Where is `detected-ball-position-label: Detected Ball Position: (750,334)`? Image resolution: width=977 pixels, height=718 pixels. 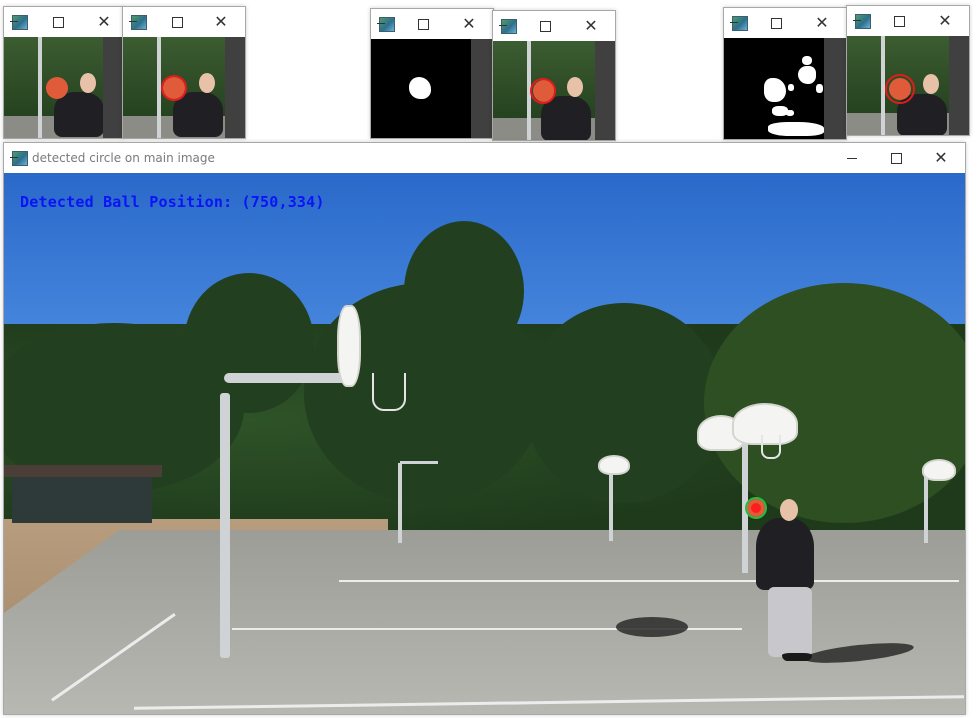
detected-ball-position-label: Detected Ball Position: (750,334) is located at coordinates (172, 202).